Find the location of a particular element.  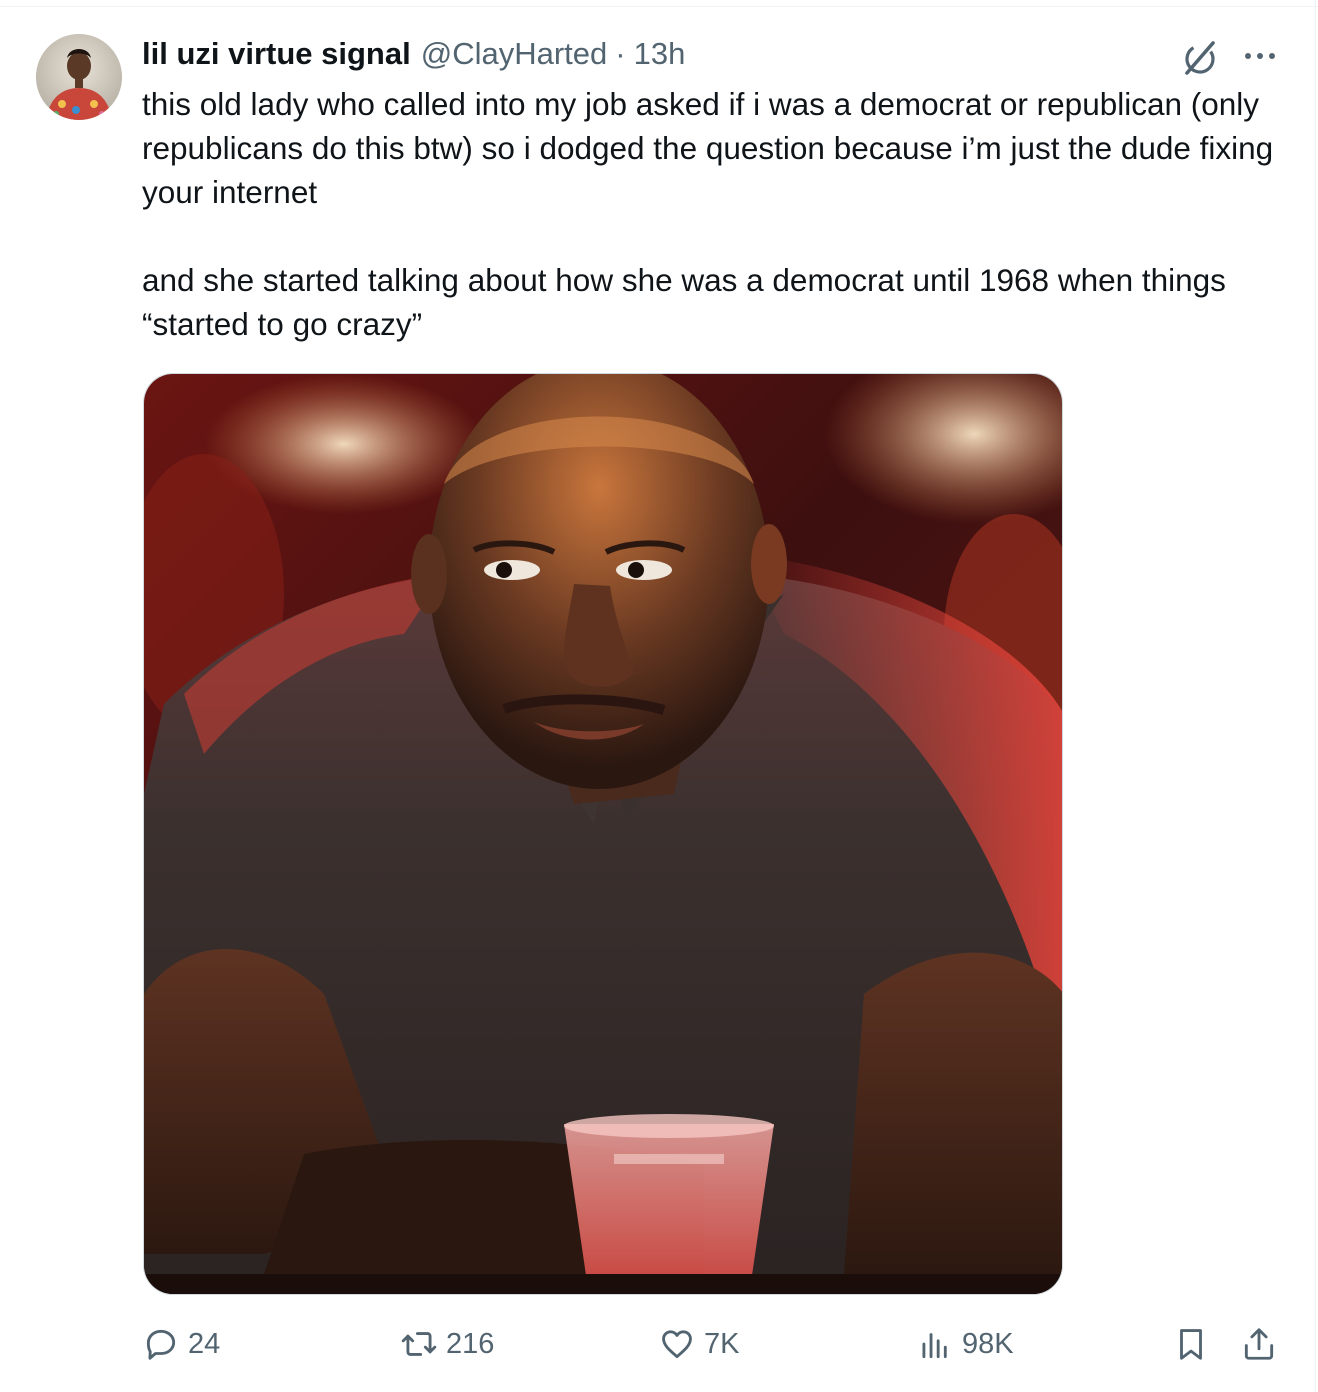

reply-button: 24 is located at coordinates (181, 1344).